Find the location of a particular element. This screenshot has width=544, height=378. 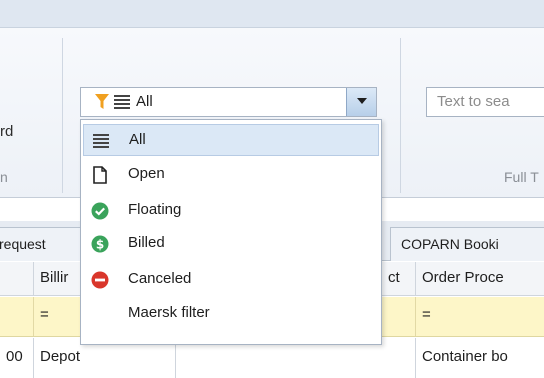

ribbon-button-label: rd is located at coordinates (6, 131).